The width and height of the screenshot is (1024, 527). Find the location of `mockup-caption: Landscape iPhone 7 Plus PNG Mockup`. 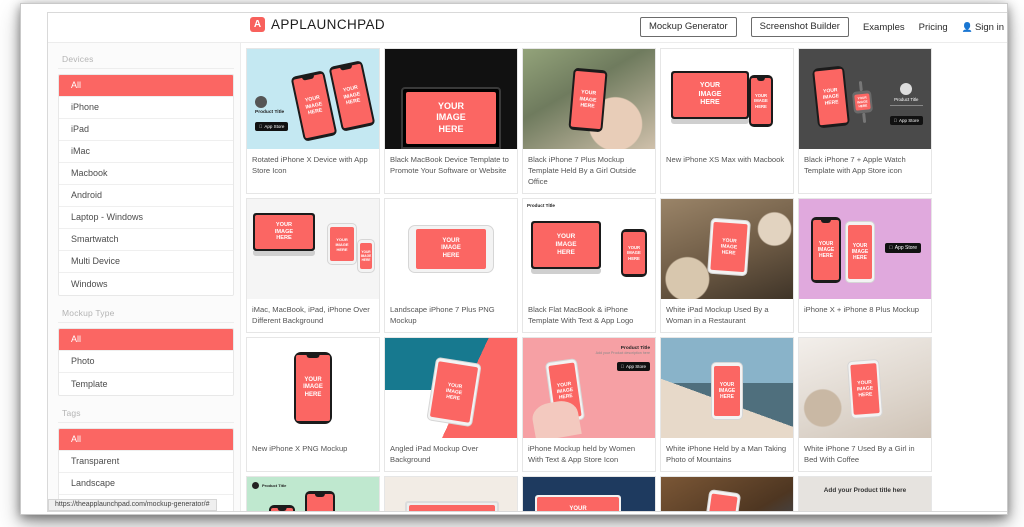

mockup-caption: Landscape iPhone 7 Plus PNG Mockup is located at coordinates (442, 315).